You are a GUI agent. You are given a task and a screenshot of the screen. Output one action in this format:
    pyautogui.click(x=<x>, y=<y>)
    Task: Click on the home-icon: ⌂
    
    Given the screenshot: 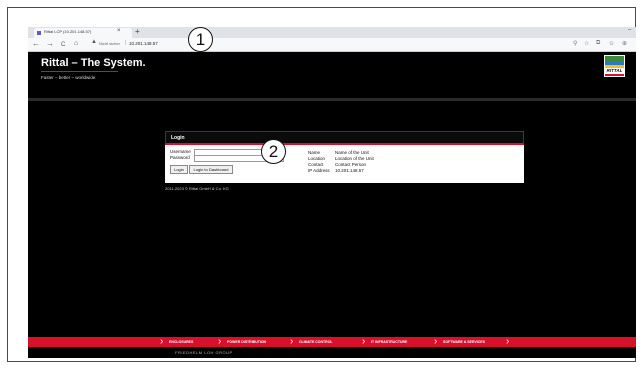 What is the action you would take?
    pyautogui.click(x=76, y=44)
    